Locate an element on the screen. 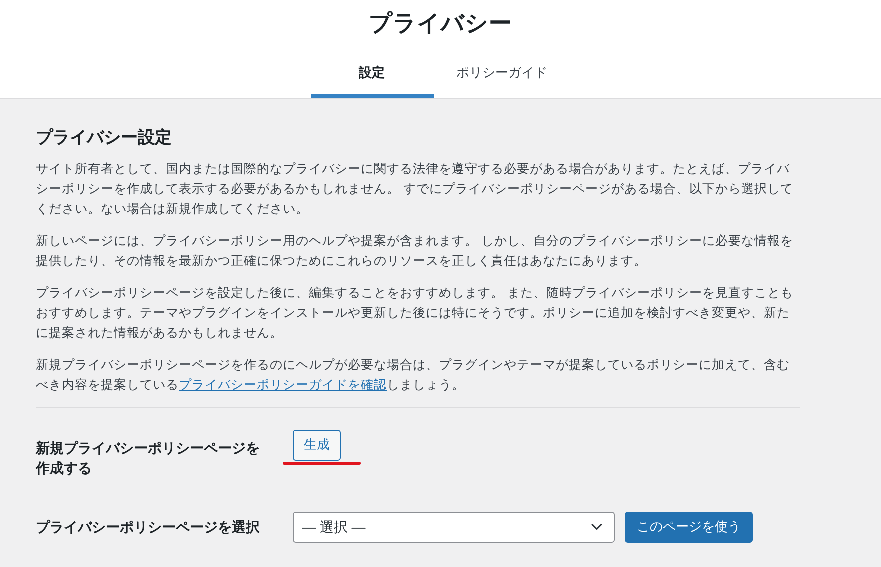 This screenshot has height=567, width=881. tab: ポリシーガイド is located at coordinates (502, 75).